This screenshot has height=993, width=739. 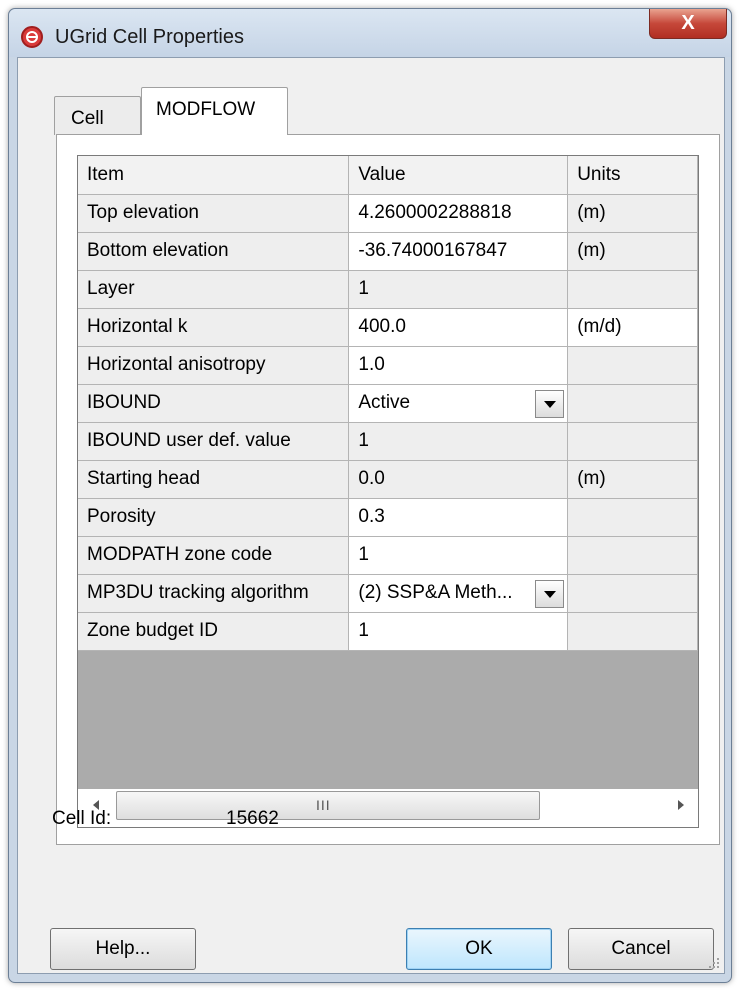 What do you see at coordinates (214, 213) in the screenshot?
I see `row-item-label: Top elevation` at bounding box center [214, 213].